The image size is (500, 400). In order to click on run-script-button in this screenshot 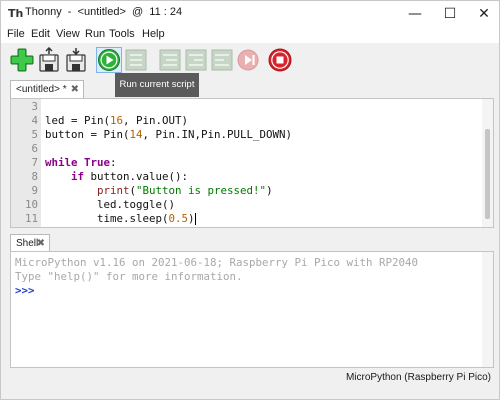, I will do `click(109, 60)`.